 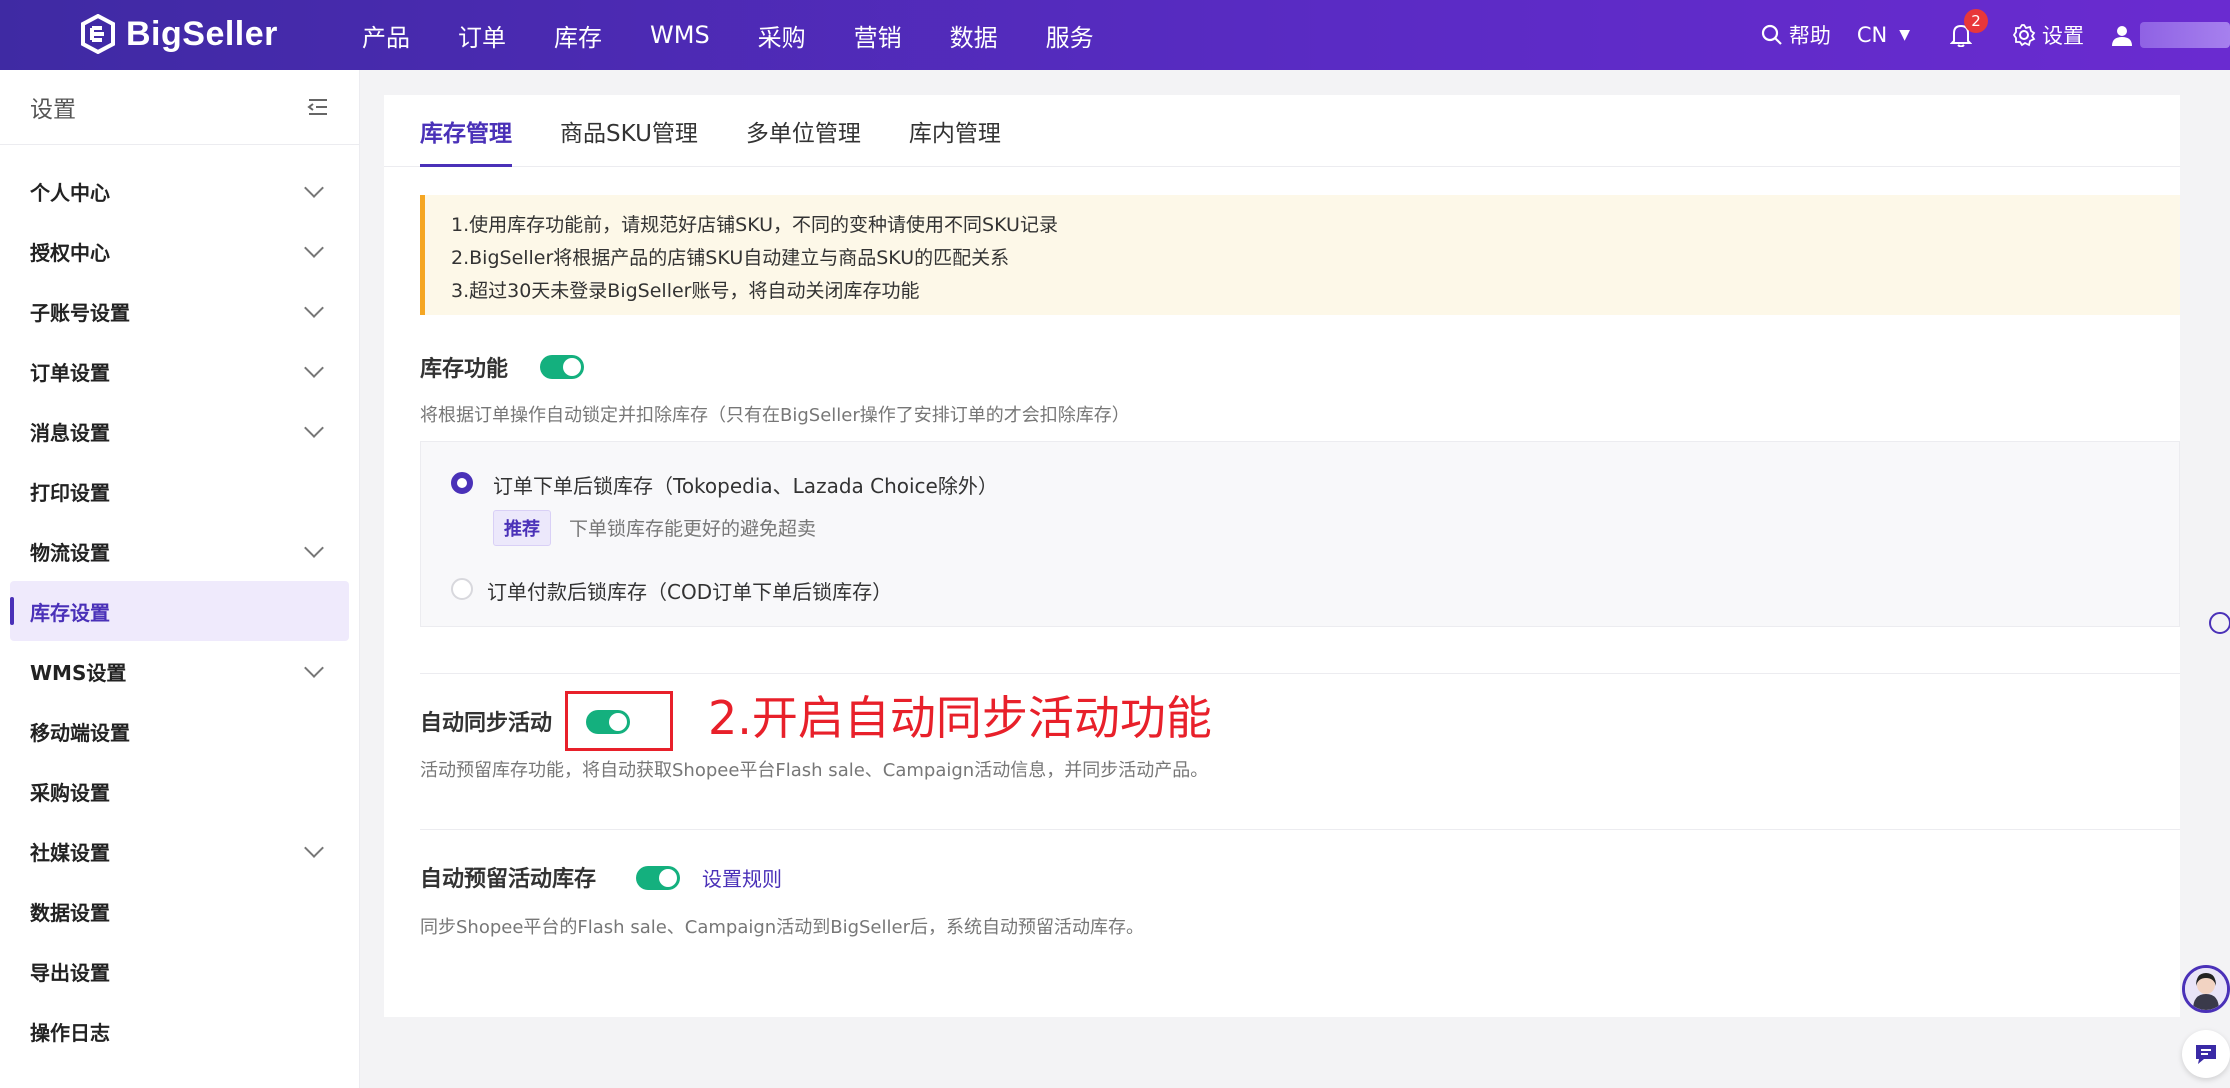 I want to click on nav-data: 数据, so click(x=974, y=35).